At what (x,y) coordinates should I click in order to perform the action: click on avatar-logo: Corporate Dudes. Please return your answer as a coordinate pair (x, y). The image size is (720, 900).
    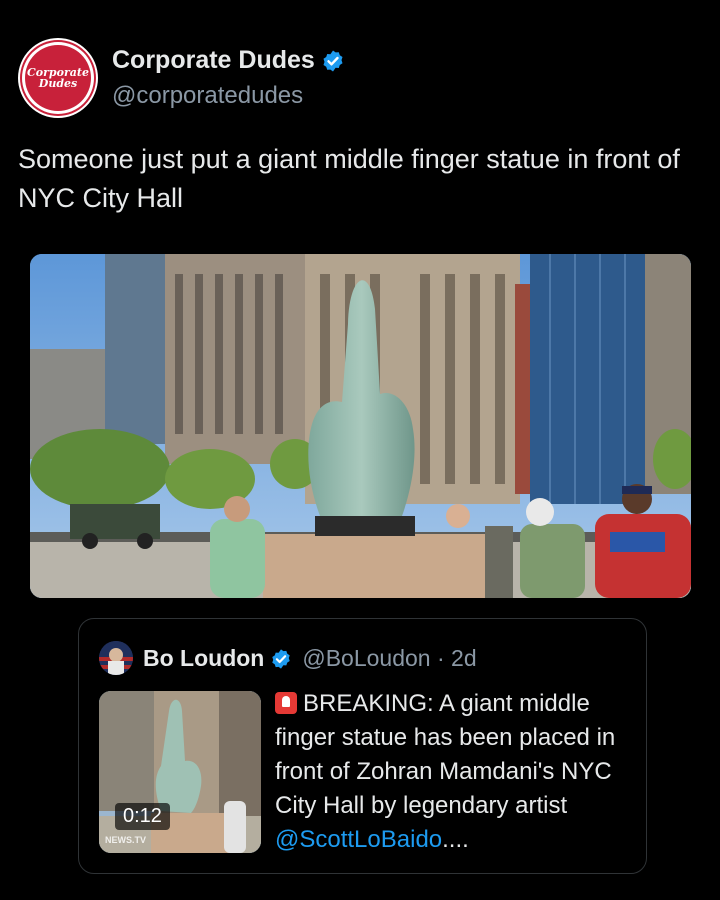
    Looking at the image, I should click on (58, 78).